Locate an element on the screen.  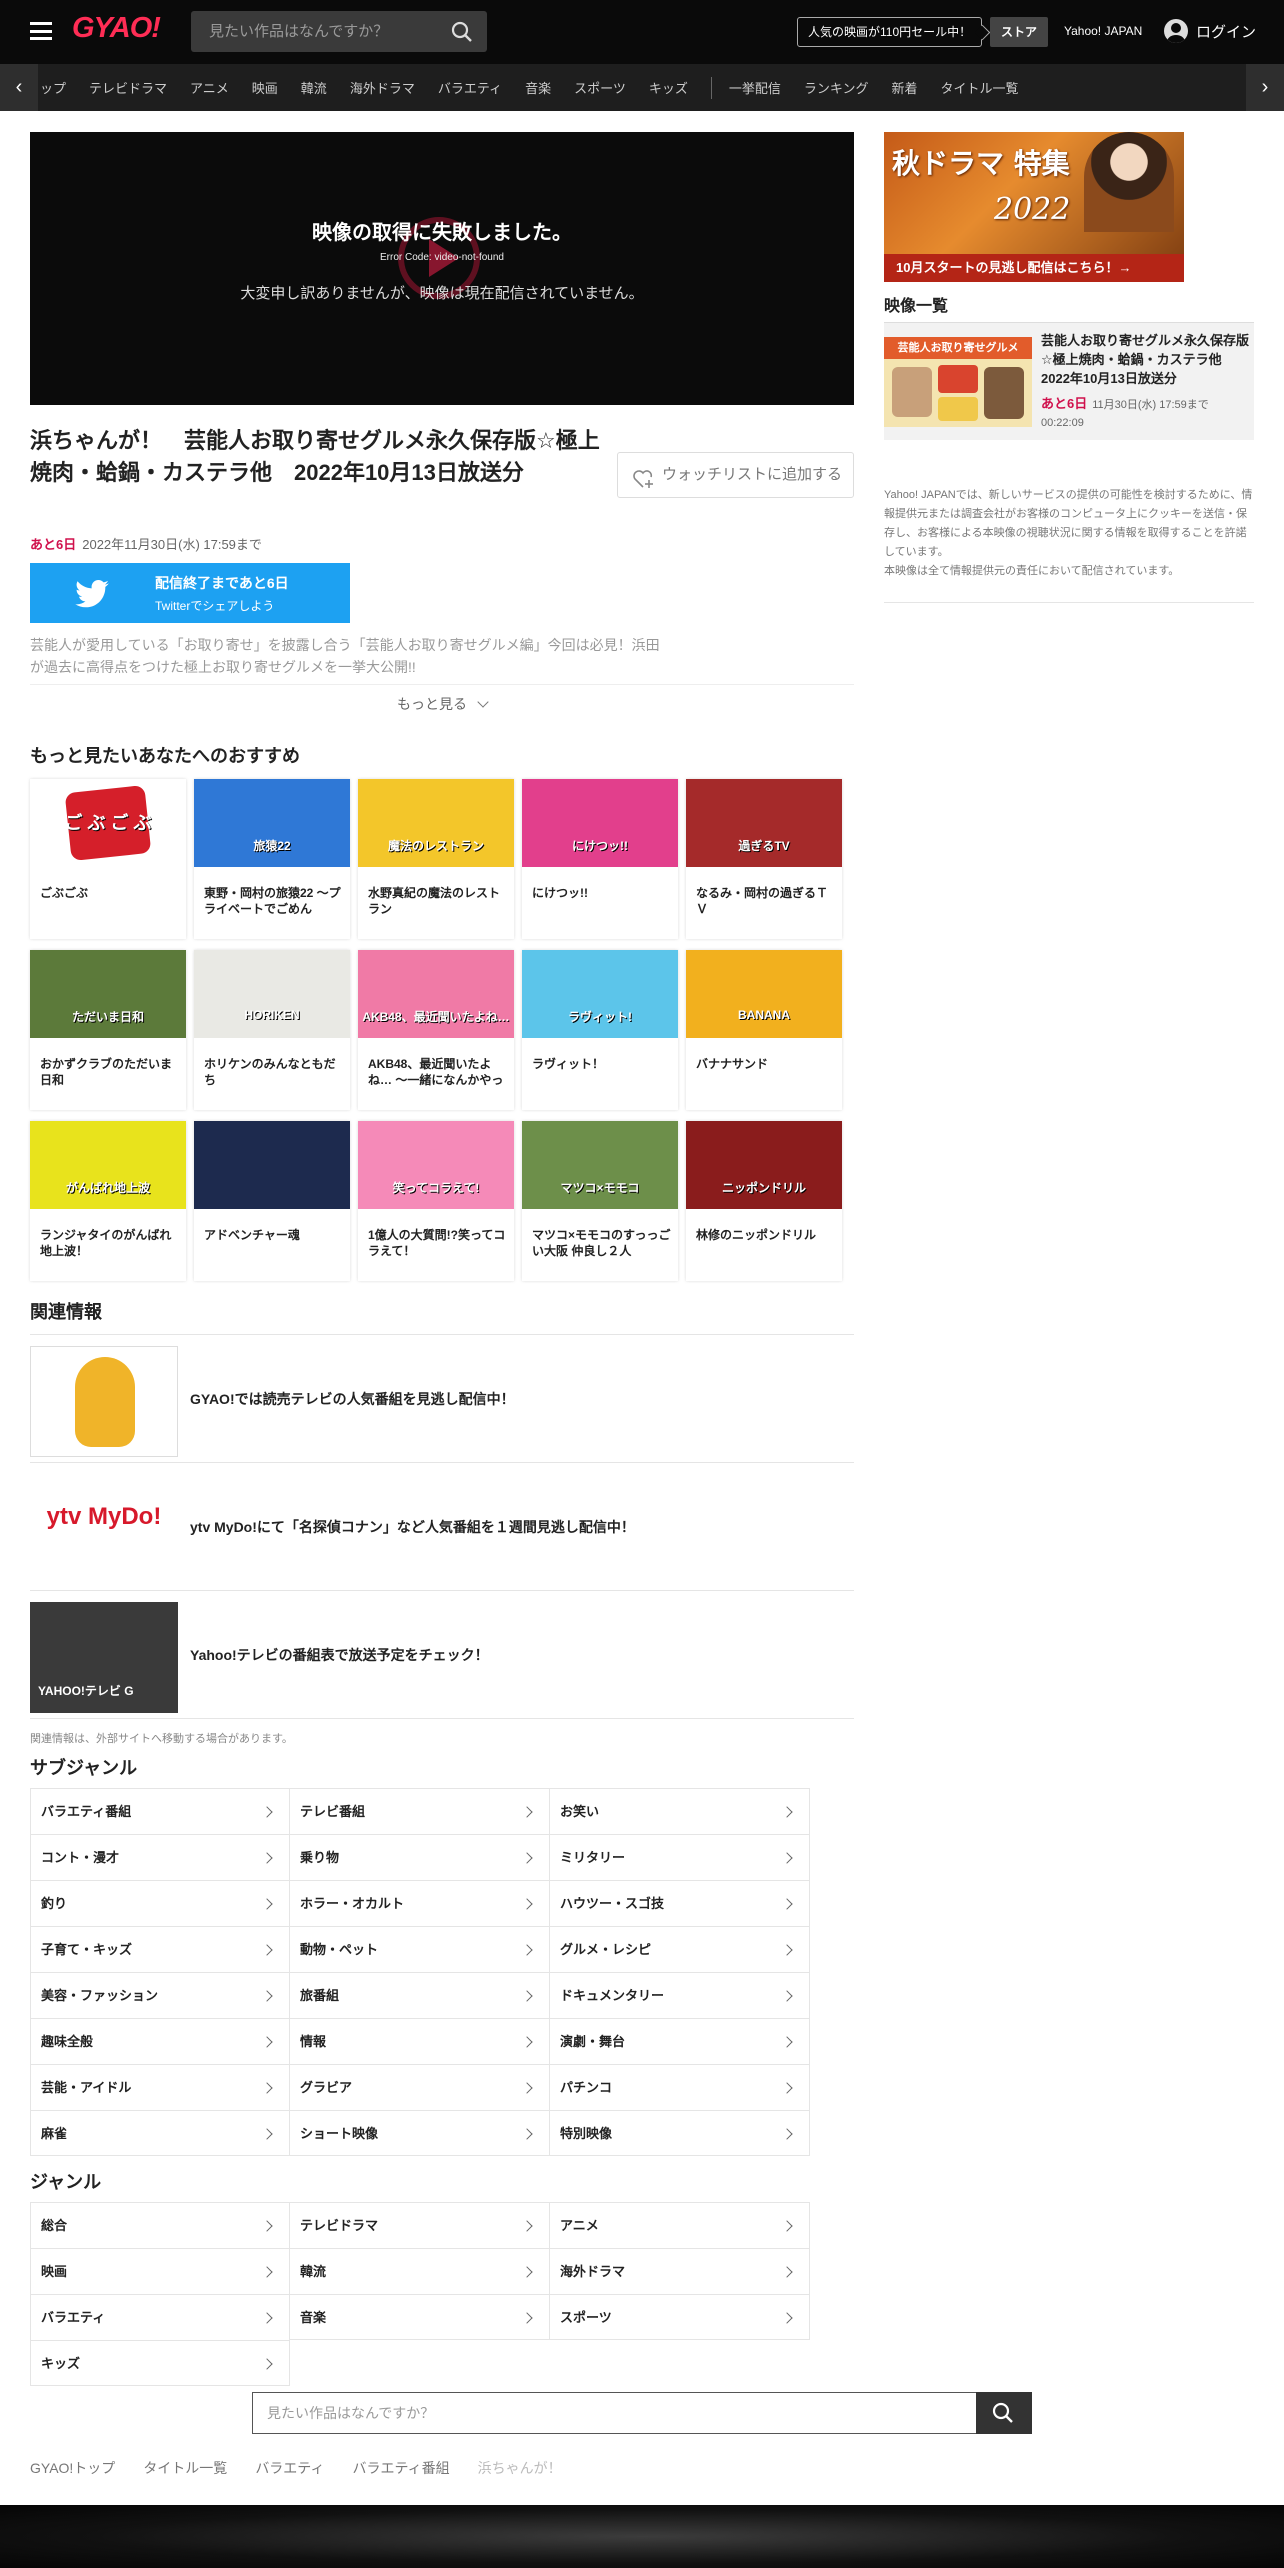
recommend-card: 過ぎるTV なるみ・岡村の過ぎるＴＶ is located at coordinates (764, 859).